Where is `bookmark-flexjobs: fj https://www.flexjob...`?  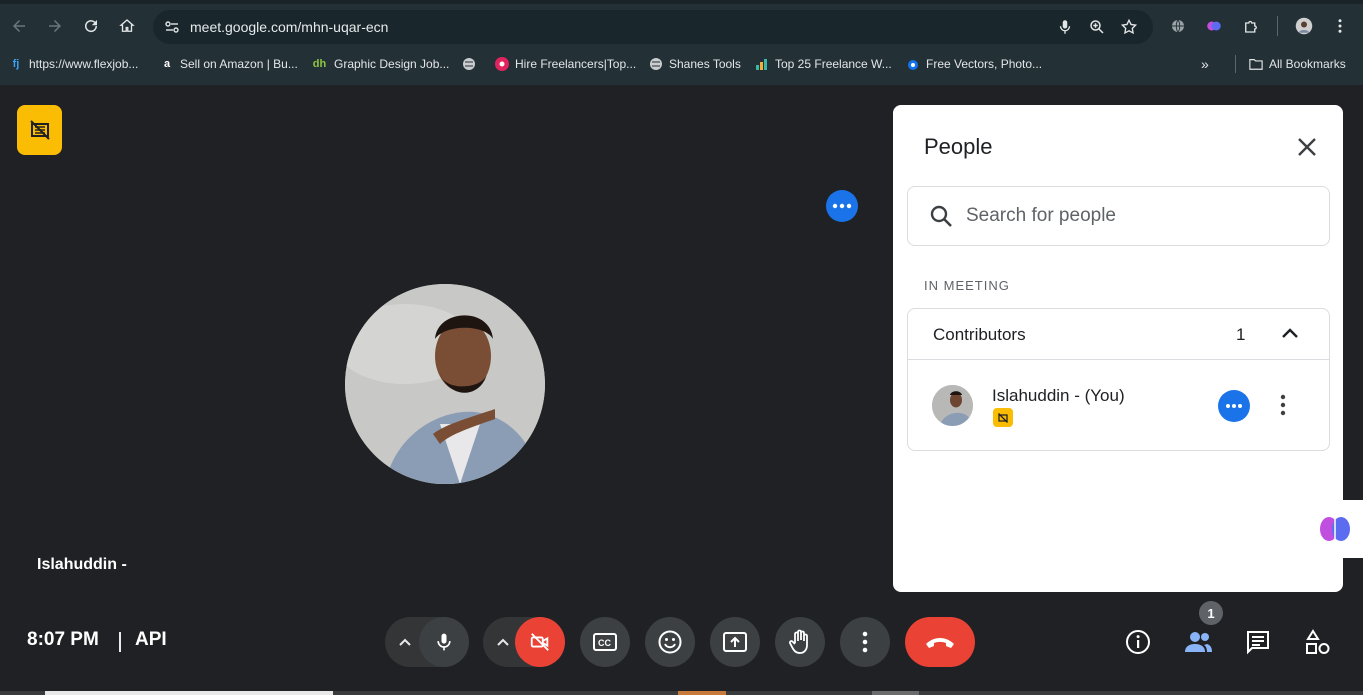
bookmark-flexjobs: fj https://www.flexjob... is located at coordinates (74, 64).